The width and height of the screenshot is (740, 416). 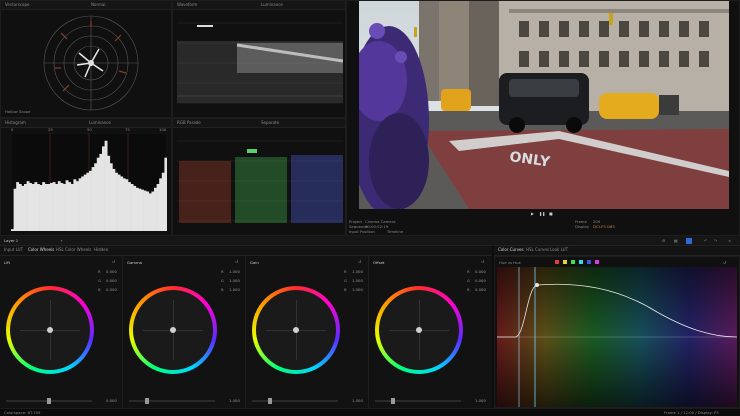 I want to click on tab-input-lut: Input LUT, so click(x=13, y=249).